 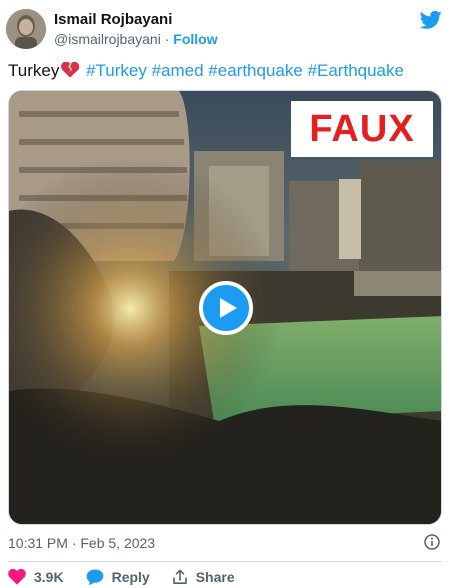 I want to click on share-button: Share, so click(x=203, y=577).